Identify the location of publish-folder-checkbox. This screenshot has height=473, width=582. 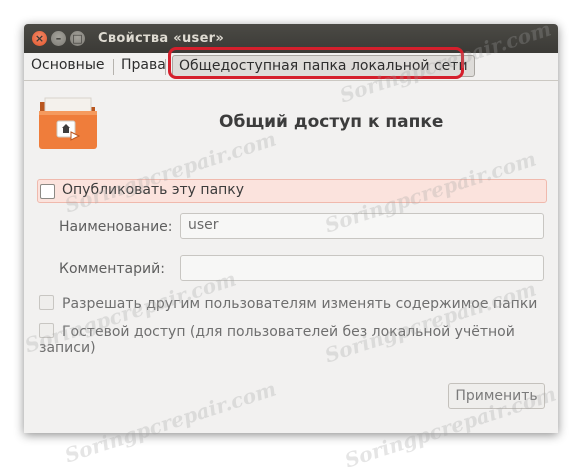
(47, 191).